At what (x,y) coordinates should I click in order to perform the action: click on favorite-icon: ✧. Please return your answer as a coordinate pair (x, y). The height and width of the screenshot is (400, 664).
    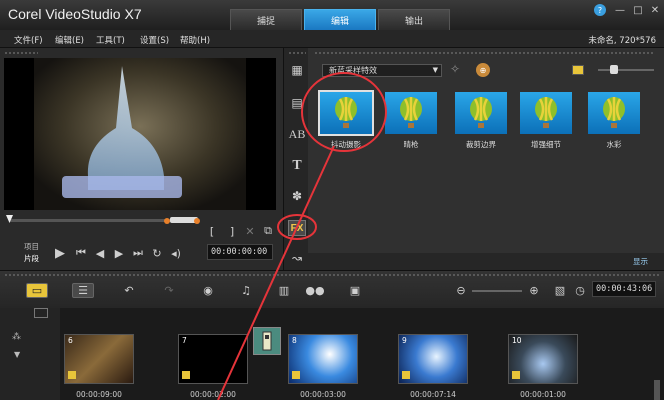
    Looking at the image, I should click on (458, 70).